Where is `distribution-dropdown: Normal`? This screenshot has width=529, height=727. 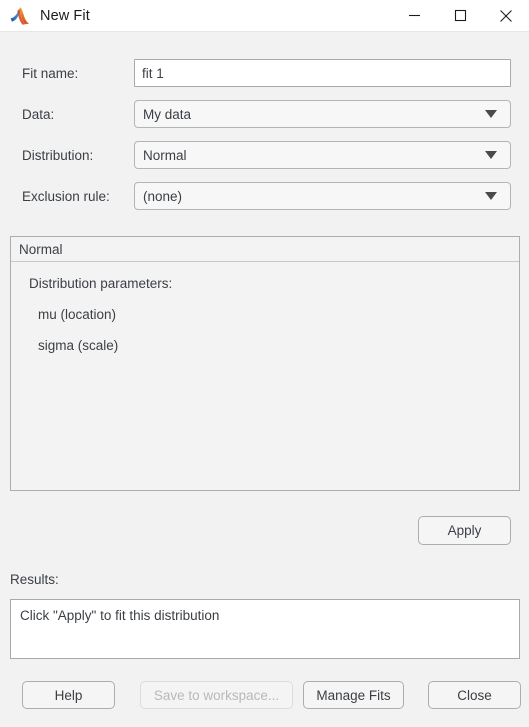
distribution-dropdown: Normal is located at coordinates (322, 155).